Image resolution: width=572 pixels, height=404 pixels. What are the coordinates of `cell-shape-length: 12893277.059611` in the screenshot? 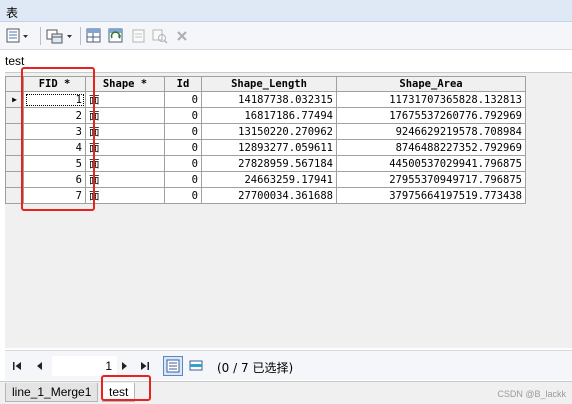 It's located at (269, 147).